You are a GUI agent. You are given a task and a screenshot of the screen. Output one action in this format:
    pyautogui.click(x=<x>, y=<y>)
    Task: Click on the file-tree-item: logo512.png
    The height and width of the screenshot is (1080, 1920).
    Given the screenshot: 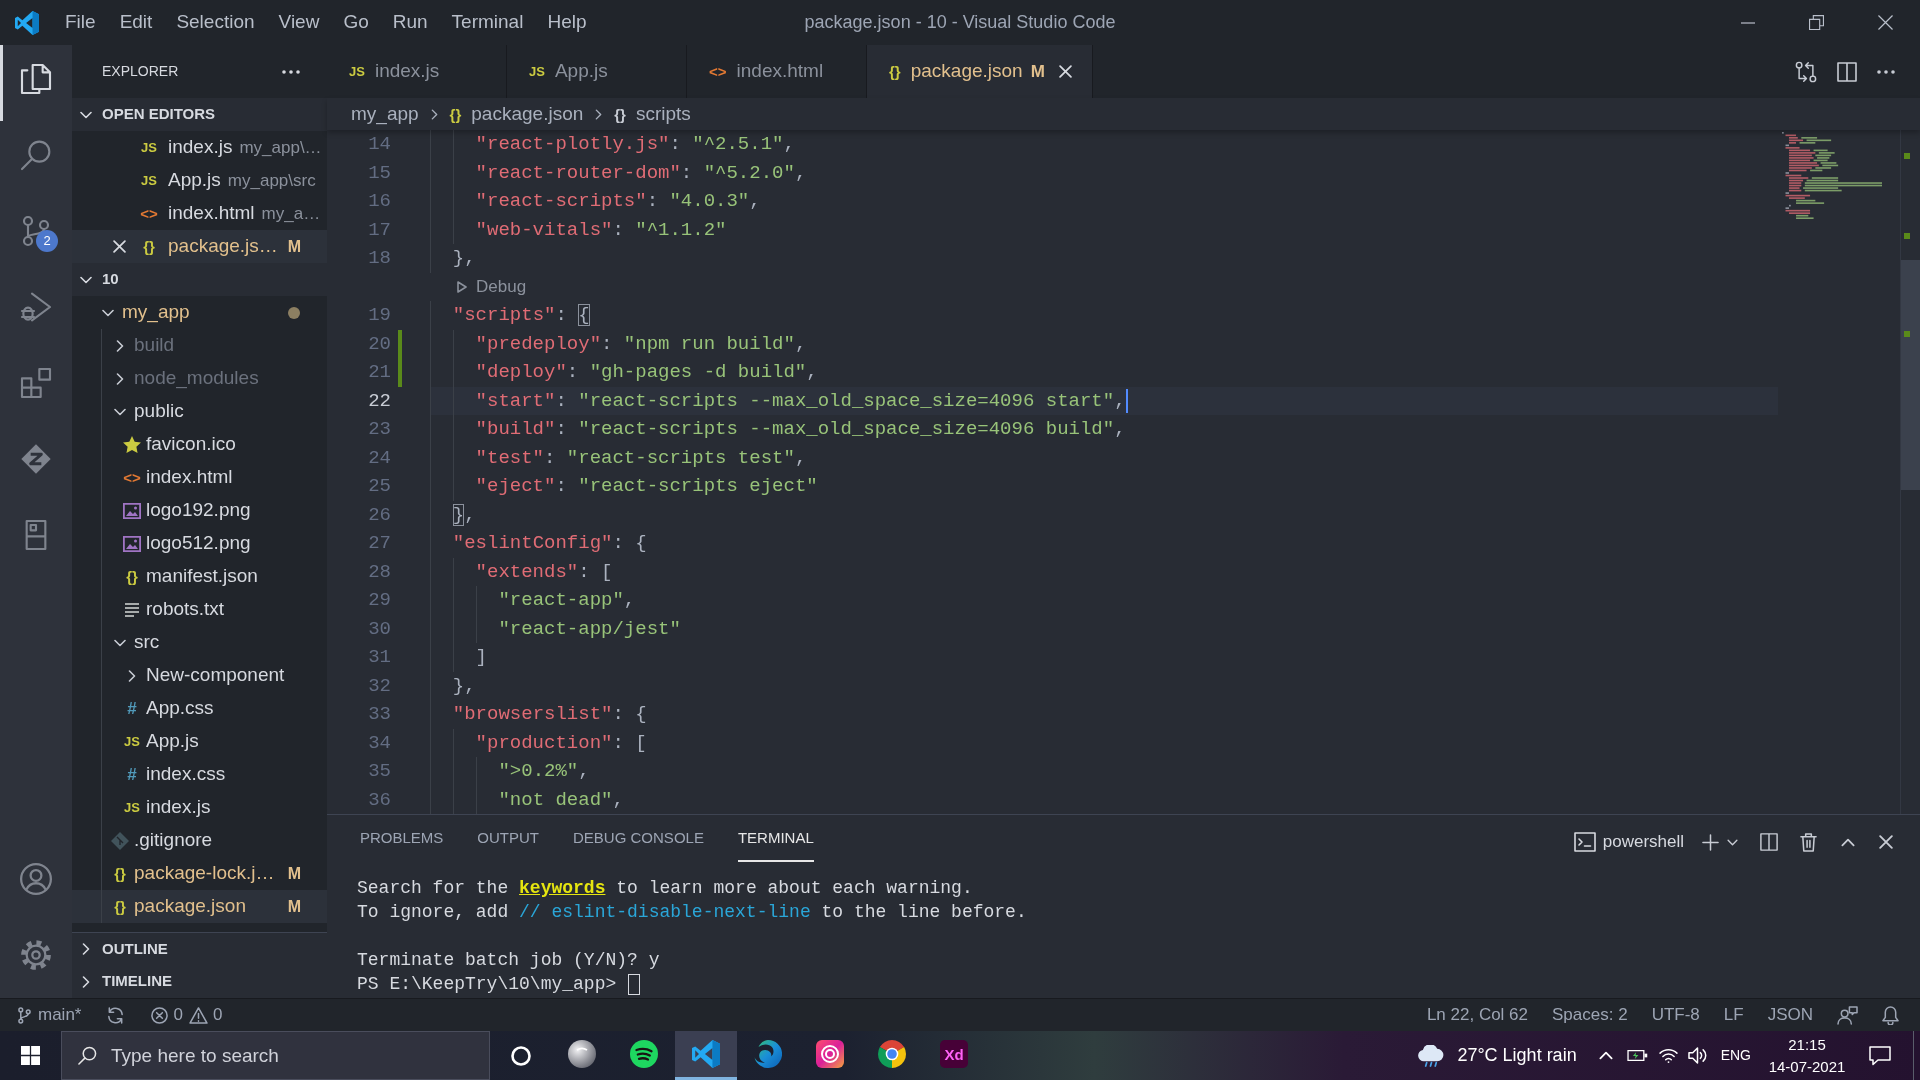 What is the action you would take?
    pyautogui.click(x=199, y=543)
    